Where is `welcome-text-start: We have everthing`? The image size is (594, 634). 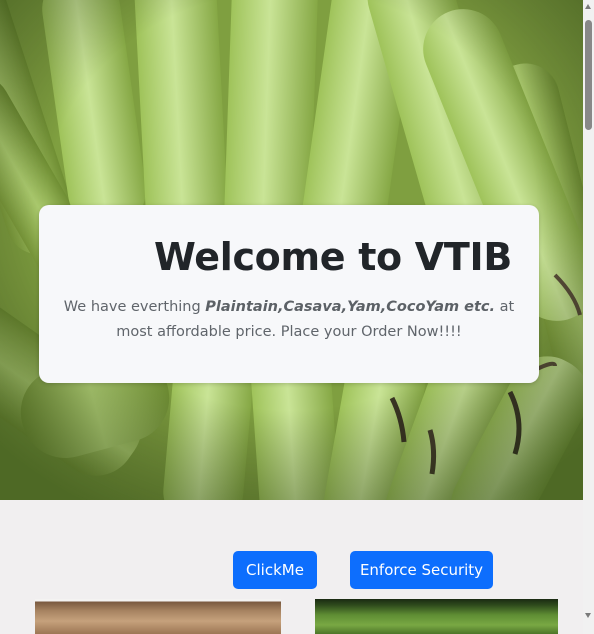 welcome-text-start: We have everthing is located at coordinates (134, 307).